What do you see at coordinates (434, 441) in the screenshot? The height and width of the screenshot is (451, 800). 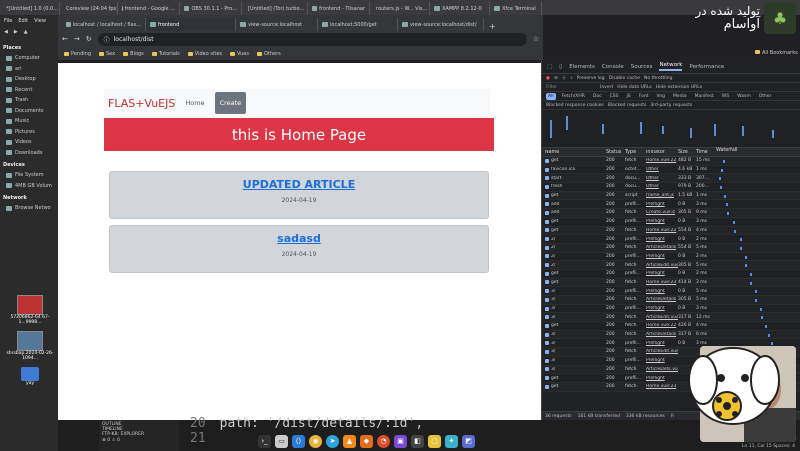 I see `yellow-app-icon: ▢` at bounding box center [434, 441].